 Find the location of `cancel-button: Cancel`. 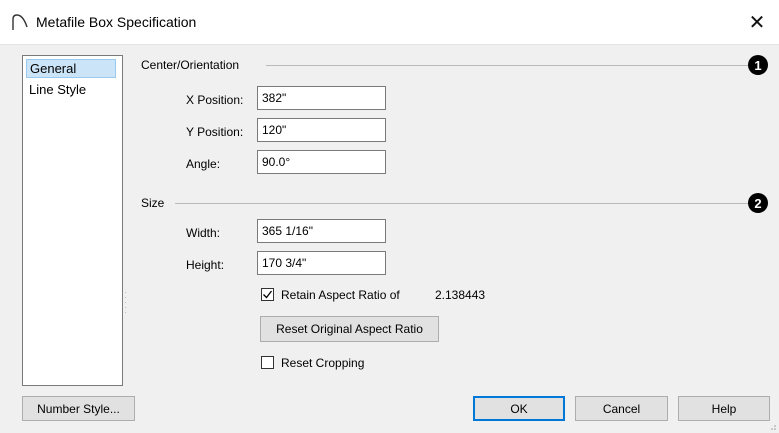

cancel-button: Cancel is located at coordinates (621, 408).